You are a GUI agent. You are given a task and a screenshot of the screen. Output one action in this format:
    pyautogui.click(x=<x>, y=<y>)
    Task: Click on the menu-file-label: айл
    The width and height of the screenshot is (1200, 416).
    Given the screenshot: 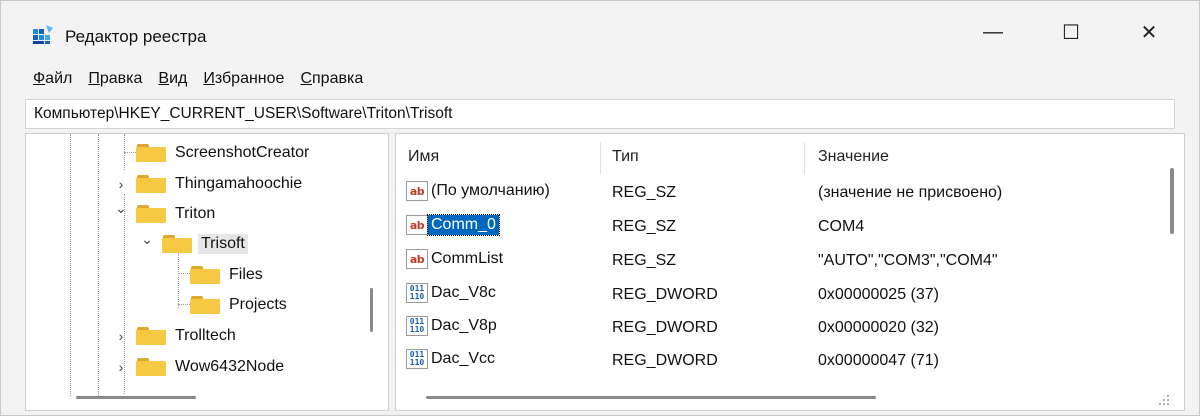 What is the action you would take?
    pyautogui.click(x=59, y=78)
    